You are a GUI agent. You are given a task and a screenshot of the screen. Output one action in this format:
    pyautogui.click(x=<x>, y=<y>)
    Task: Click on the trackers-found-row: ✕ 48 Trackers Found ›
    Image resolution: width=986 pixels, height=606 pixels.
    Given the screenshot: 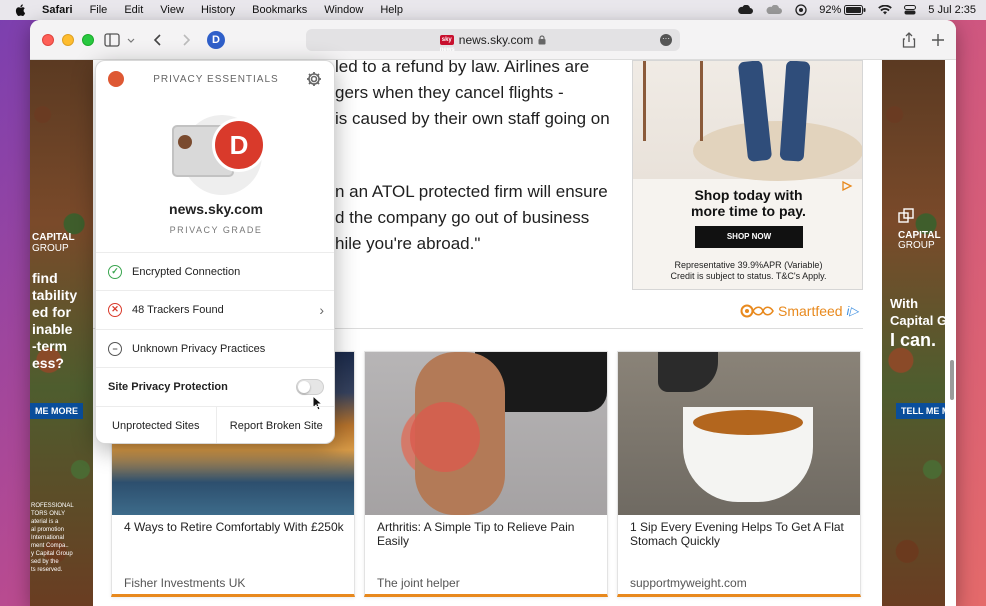 What is the action you would take?
    pyautogui.click(x=215, y=309)
    